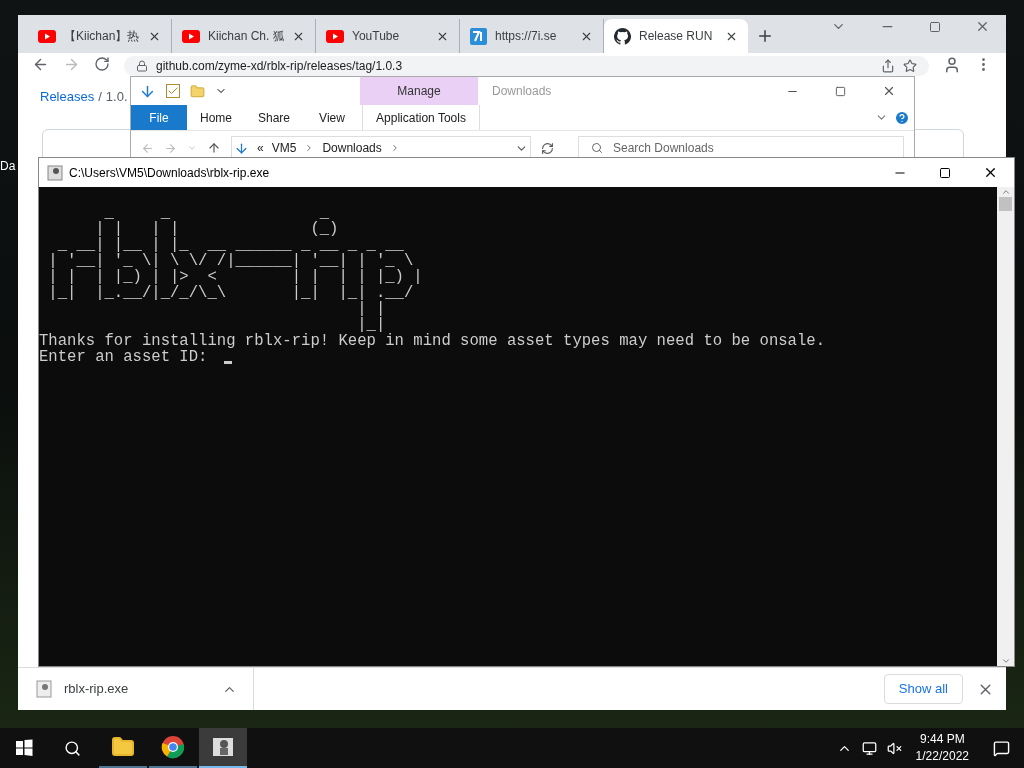  I want to click on refresh-icon, so click(547, 148).